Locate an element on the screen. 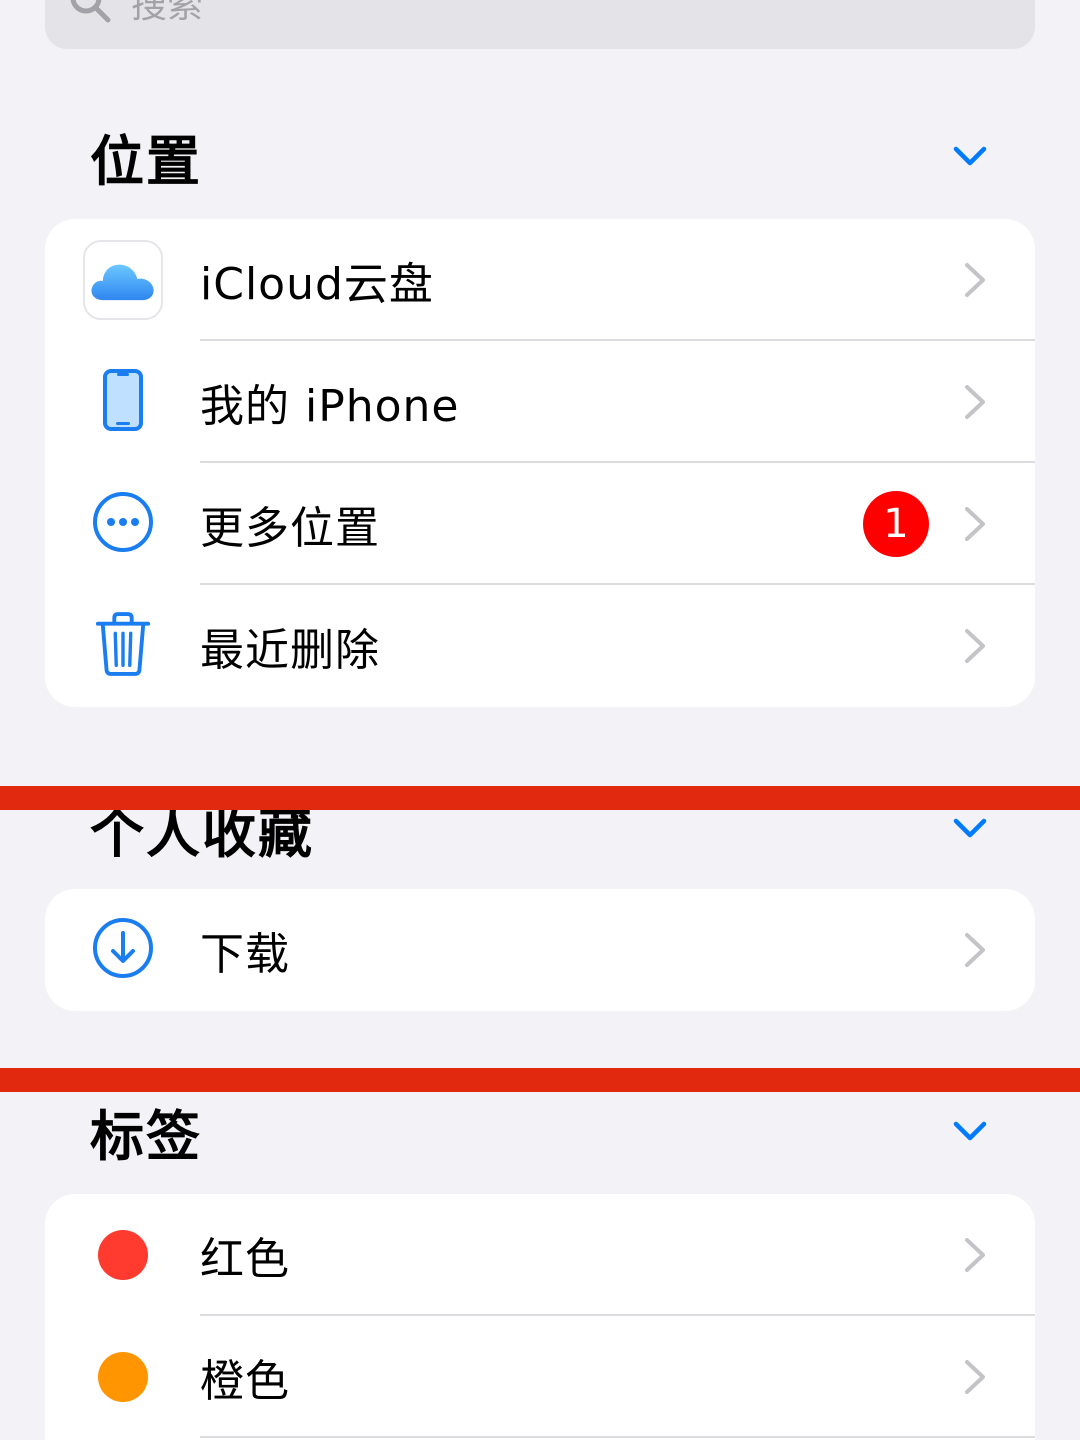 The height and width of the screenshot is (1440, 1080). download-icon is located at coordinates (123, 950).